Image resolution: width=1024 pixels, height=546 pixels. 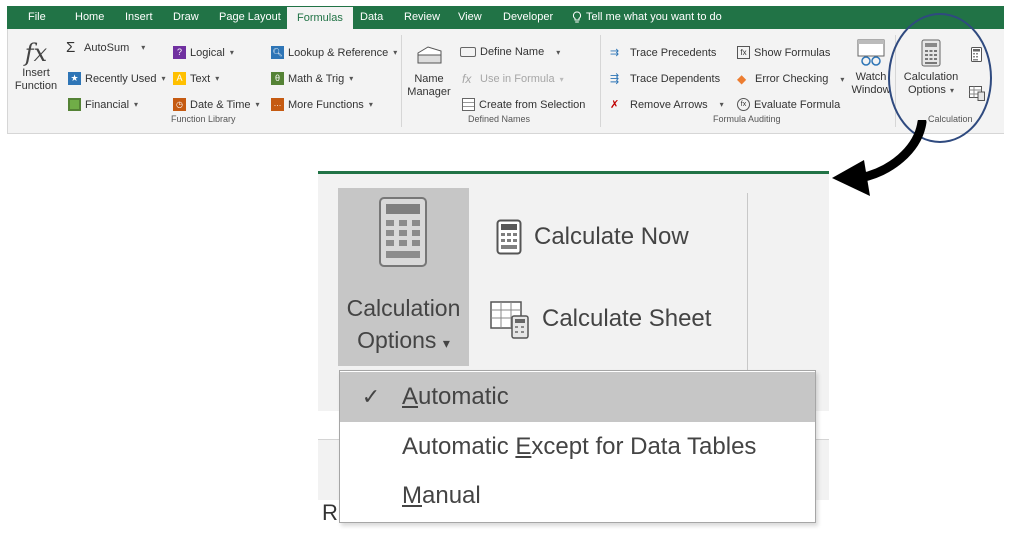 What do you see at coordinates (615, 105) in the screenshot?
I see `remove-arrows-icon: ✗` at bounding box center [615, 105].